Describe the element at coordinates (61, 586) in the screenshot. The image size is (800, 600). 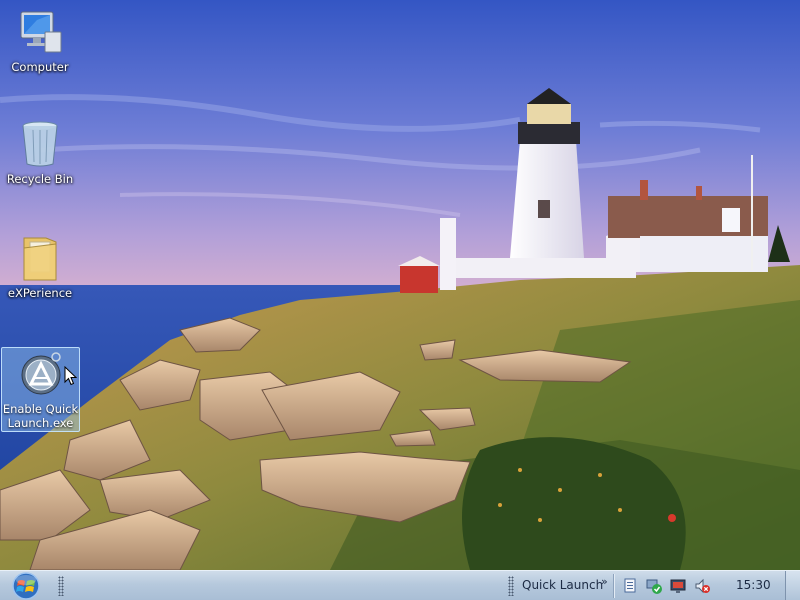
I see `taskbar-grip` at that location.